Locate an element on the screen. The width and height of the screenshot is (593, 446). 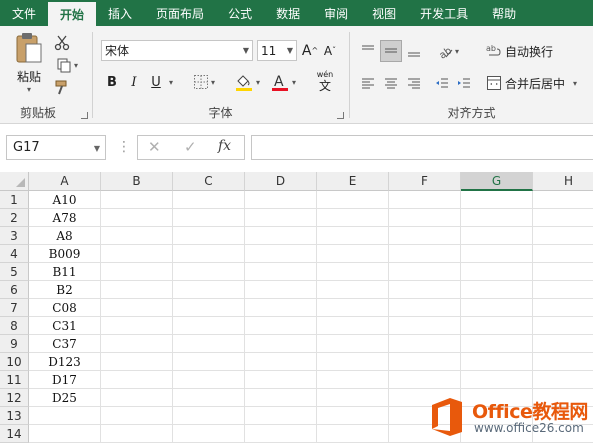
bold-button: B is located at coordinates (112, 82).